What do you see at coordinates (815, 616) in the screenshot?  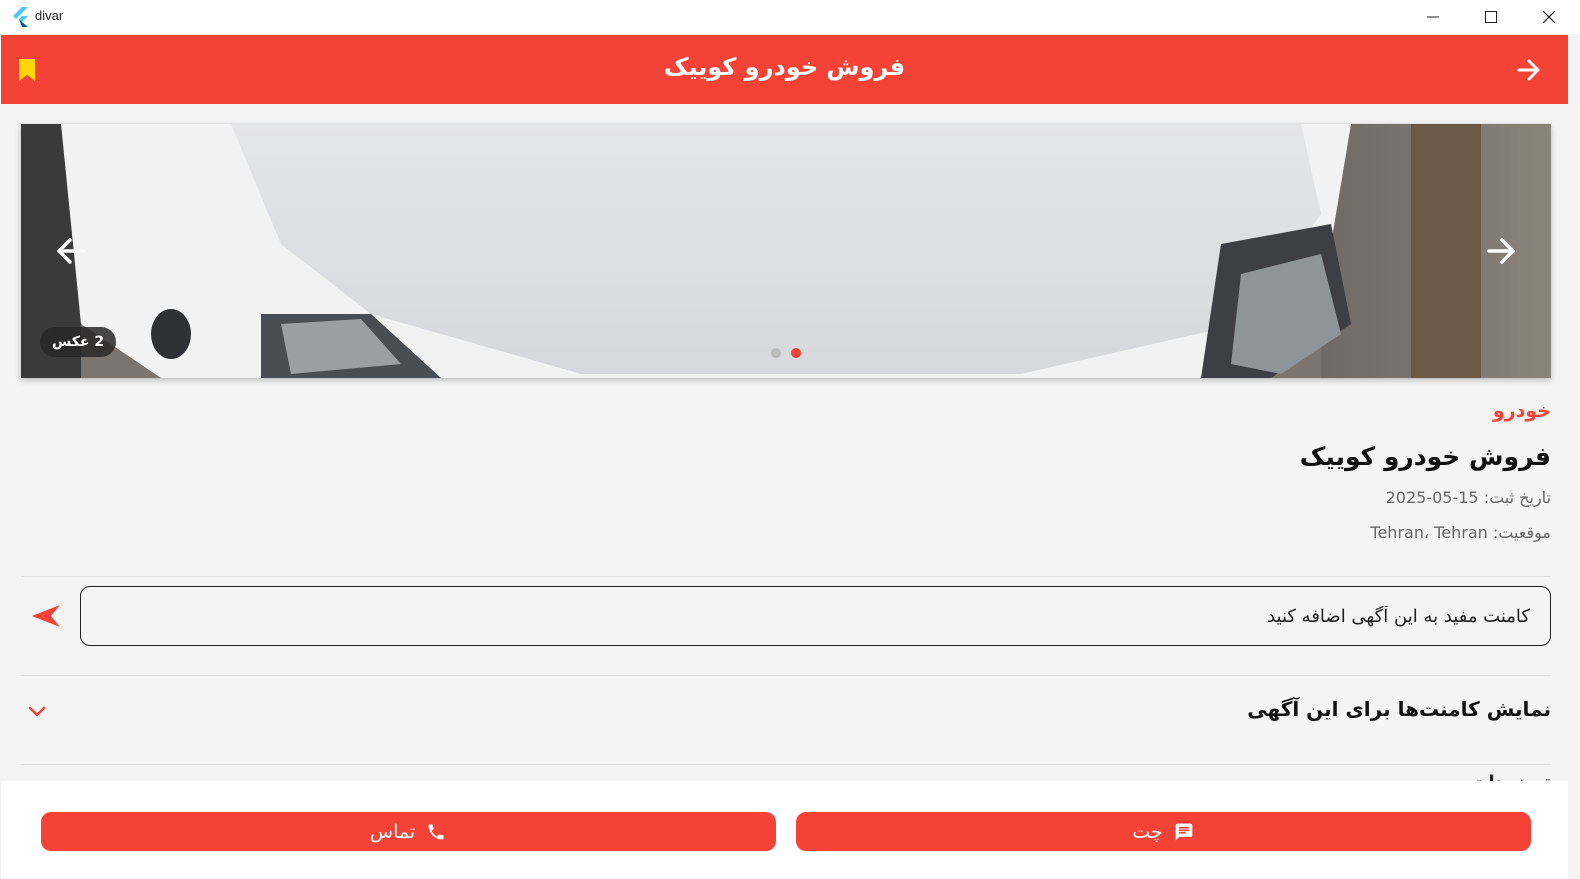 I see `comment-input` at bounding box center [815, 616].